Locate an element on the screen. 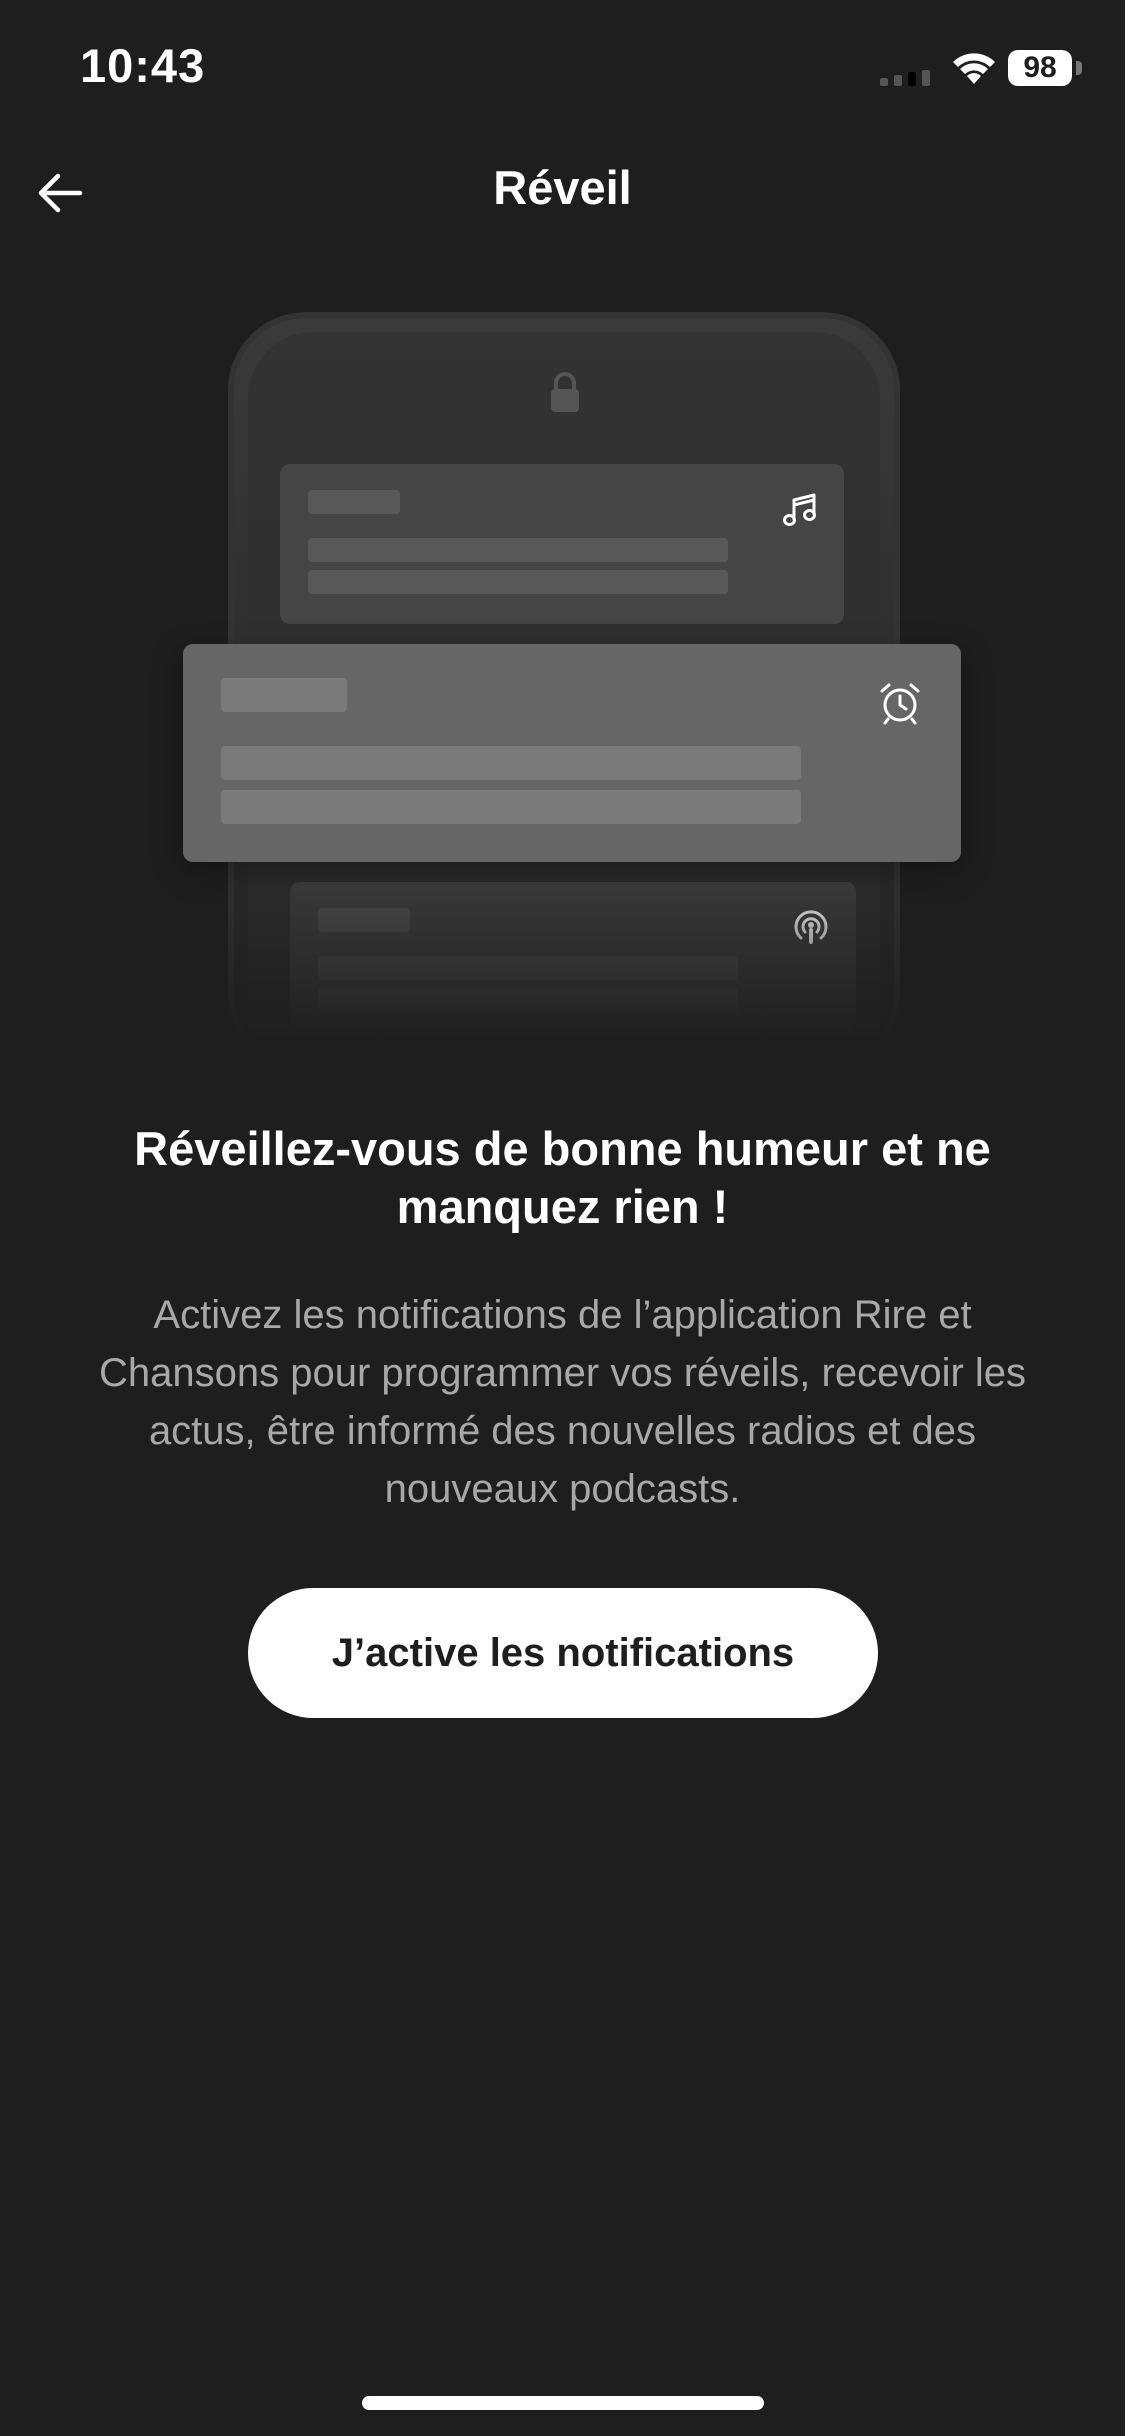  page-title: Réveil is located at coordinates (562, 187).